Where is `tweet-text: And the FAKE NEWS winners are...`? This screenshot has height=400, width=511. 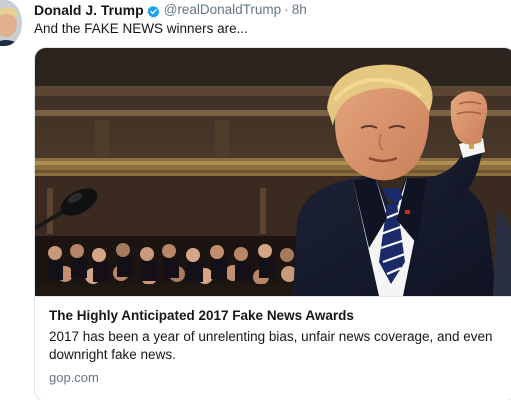 tweet-text: And the FAKE NEWS winners are... is located at coordinates (141, 28).